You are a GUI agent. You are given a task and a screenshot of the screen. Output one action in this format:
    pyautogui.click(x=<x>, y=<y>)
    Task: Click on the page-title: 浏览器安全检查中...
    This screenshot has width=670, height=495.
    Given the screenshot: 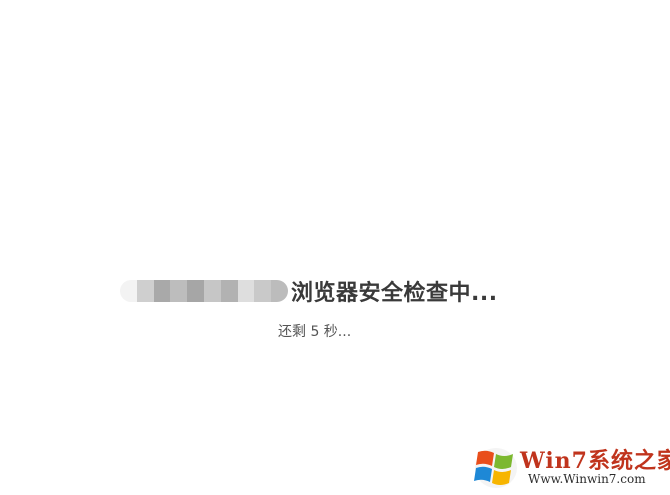 What is the action you would take?
    pyautogui.click(x=394, y=293)
    